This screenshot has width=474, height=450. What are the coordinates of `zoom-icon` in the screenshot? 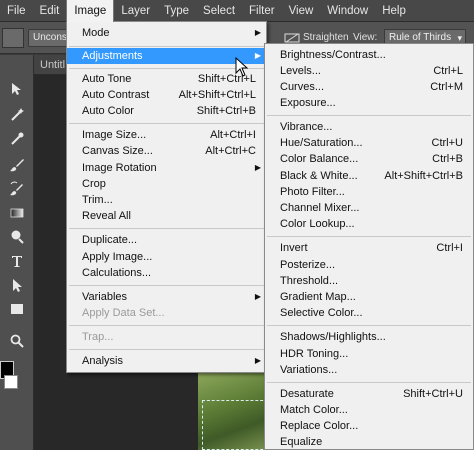 It's located at (17, 341).